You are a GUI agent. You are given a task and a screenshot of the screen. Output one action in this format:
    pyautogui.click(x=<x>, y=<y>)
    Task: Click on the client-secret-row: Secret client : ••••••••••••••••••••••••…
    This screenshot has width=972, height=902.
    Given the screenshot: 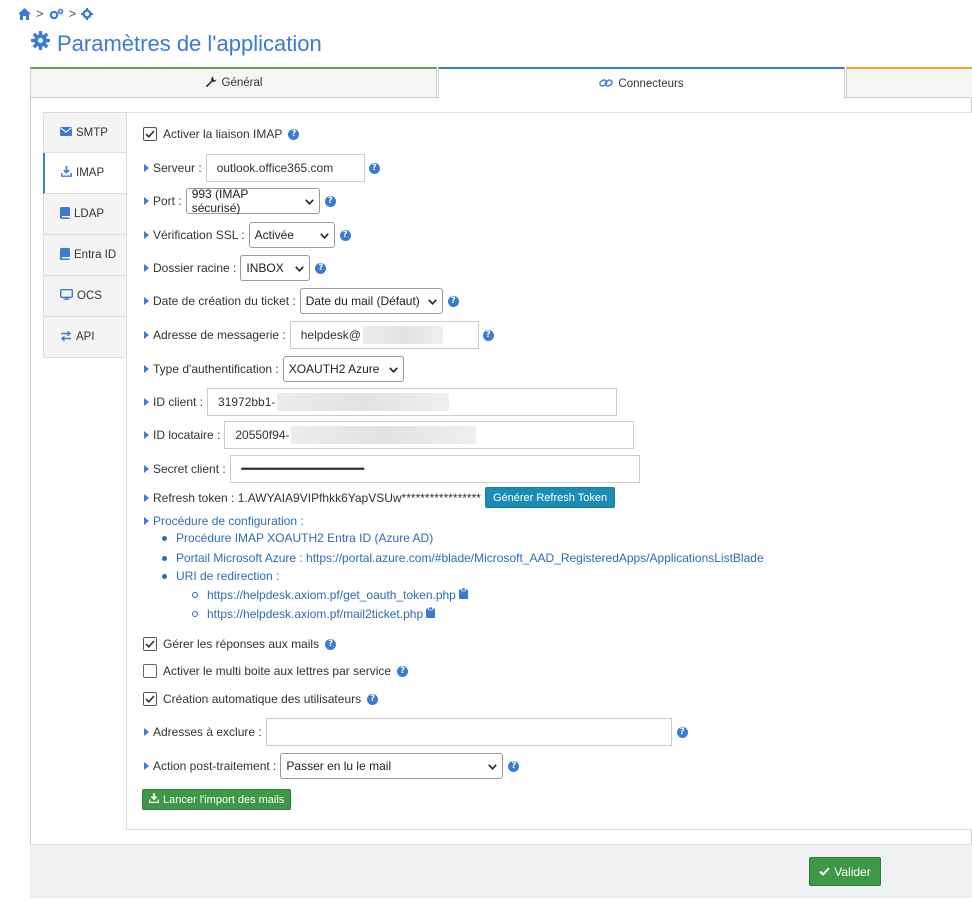 What is the action you would take?
    pyautogui.click(x=391, y=469)
    